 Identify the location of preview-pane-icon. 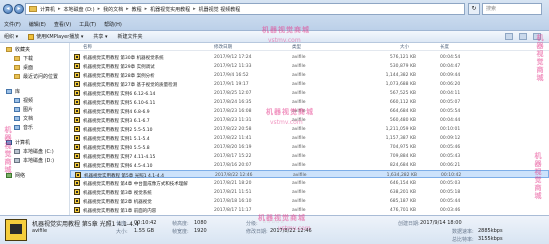
(523, 36).